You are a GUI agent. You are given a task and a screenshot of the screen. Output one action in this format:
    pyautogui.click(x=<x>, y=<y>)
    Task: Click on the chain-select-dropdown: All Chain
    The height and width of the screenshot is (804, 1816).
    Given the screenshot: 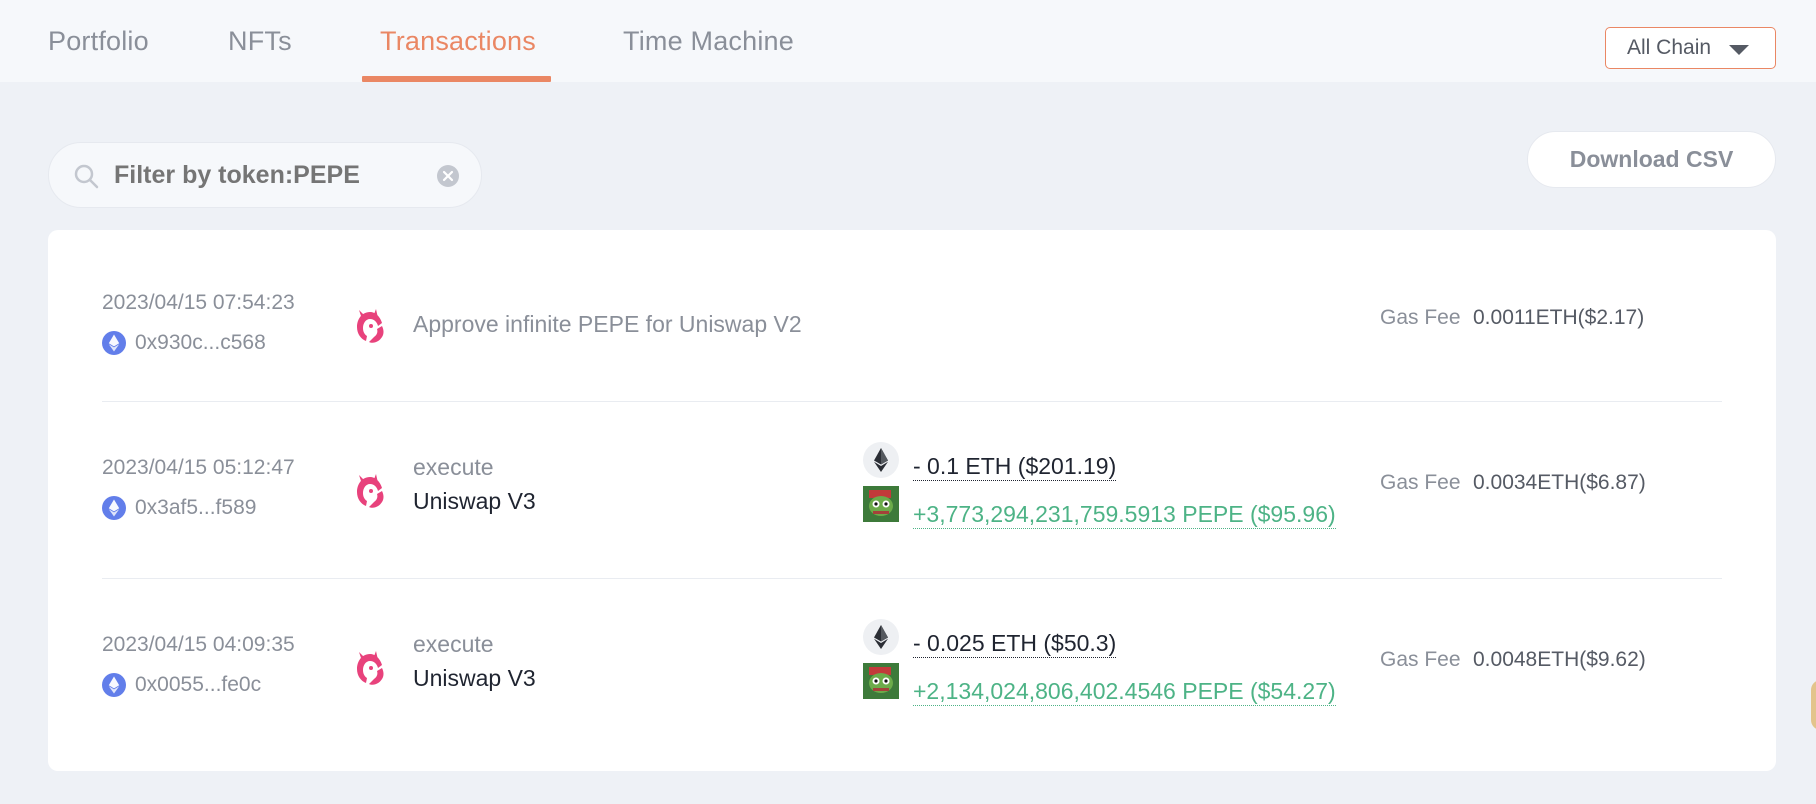 What is the action you would take?
    pyautogui.click(x=1690, y=48)
    